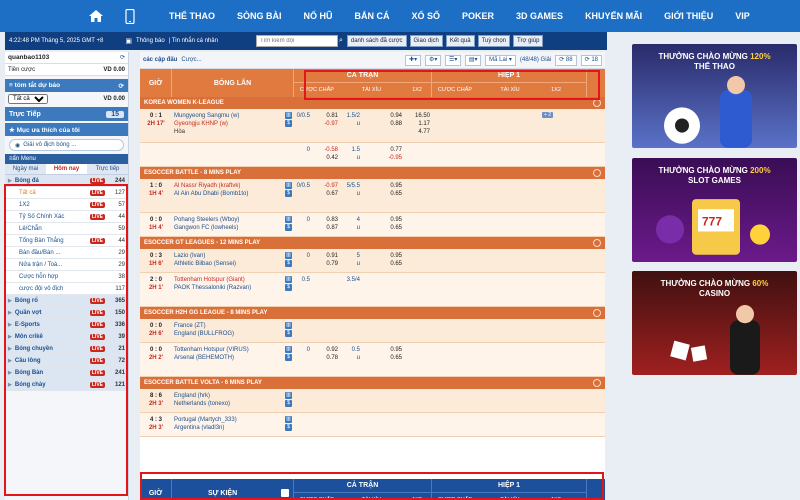 The image size is (800, 500). I want to click on sport-item: Bàn đầu/Bàn ... 29, so click(66, 253).